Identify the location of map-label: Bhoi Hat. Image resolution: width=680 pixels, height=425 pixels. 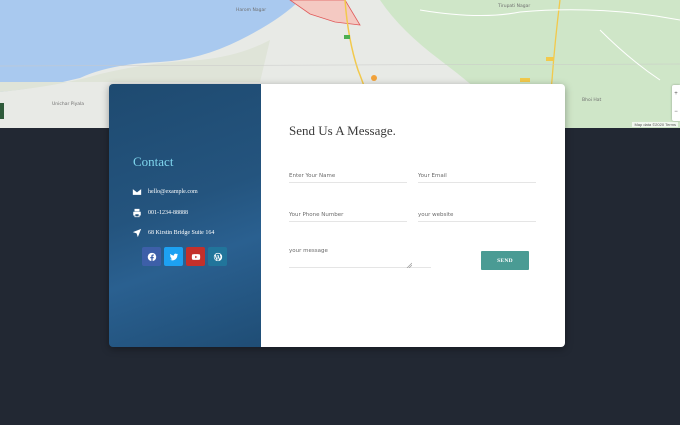
(592, 100).